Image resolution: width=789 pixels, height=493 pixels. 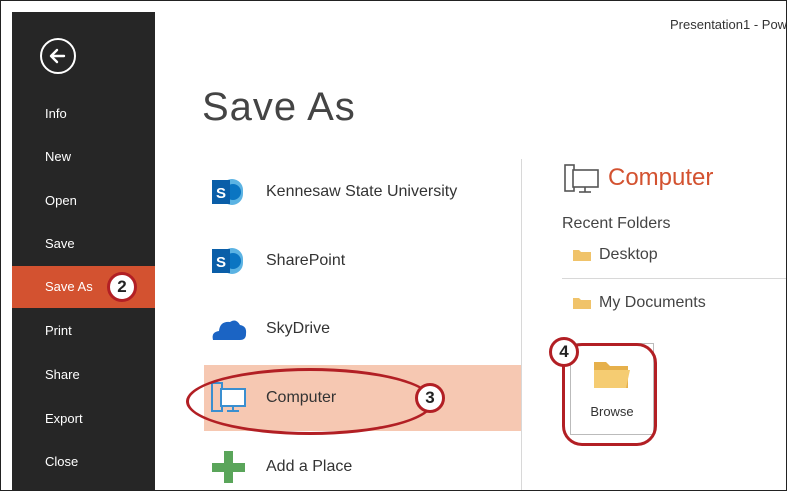 What do you see at coordinates (652, 302) in the screenshot?
I see `folder-label: My Documents` at bounding box center [652, 302].